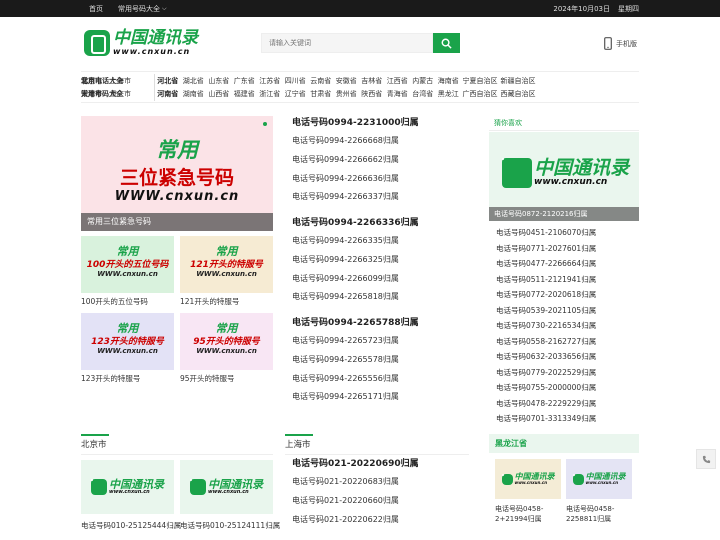 Image resolution: width=720 pixels, height=540 pixels. What do you see at coordinates (546, 280) in the screenshot?
I see `list-item: 电话号码0511-2121941归属` at bounding box center [546, 280].